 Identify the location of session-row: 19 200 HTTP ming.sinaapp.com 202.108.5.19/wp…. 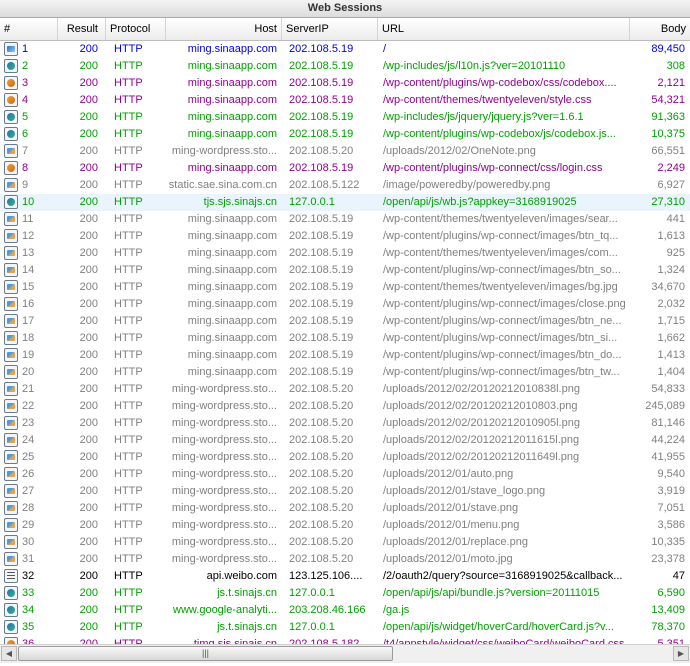
(345, 355).